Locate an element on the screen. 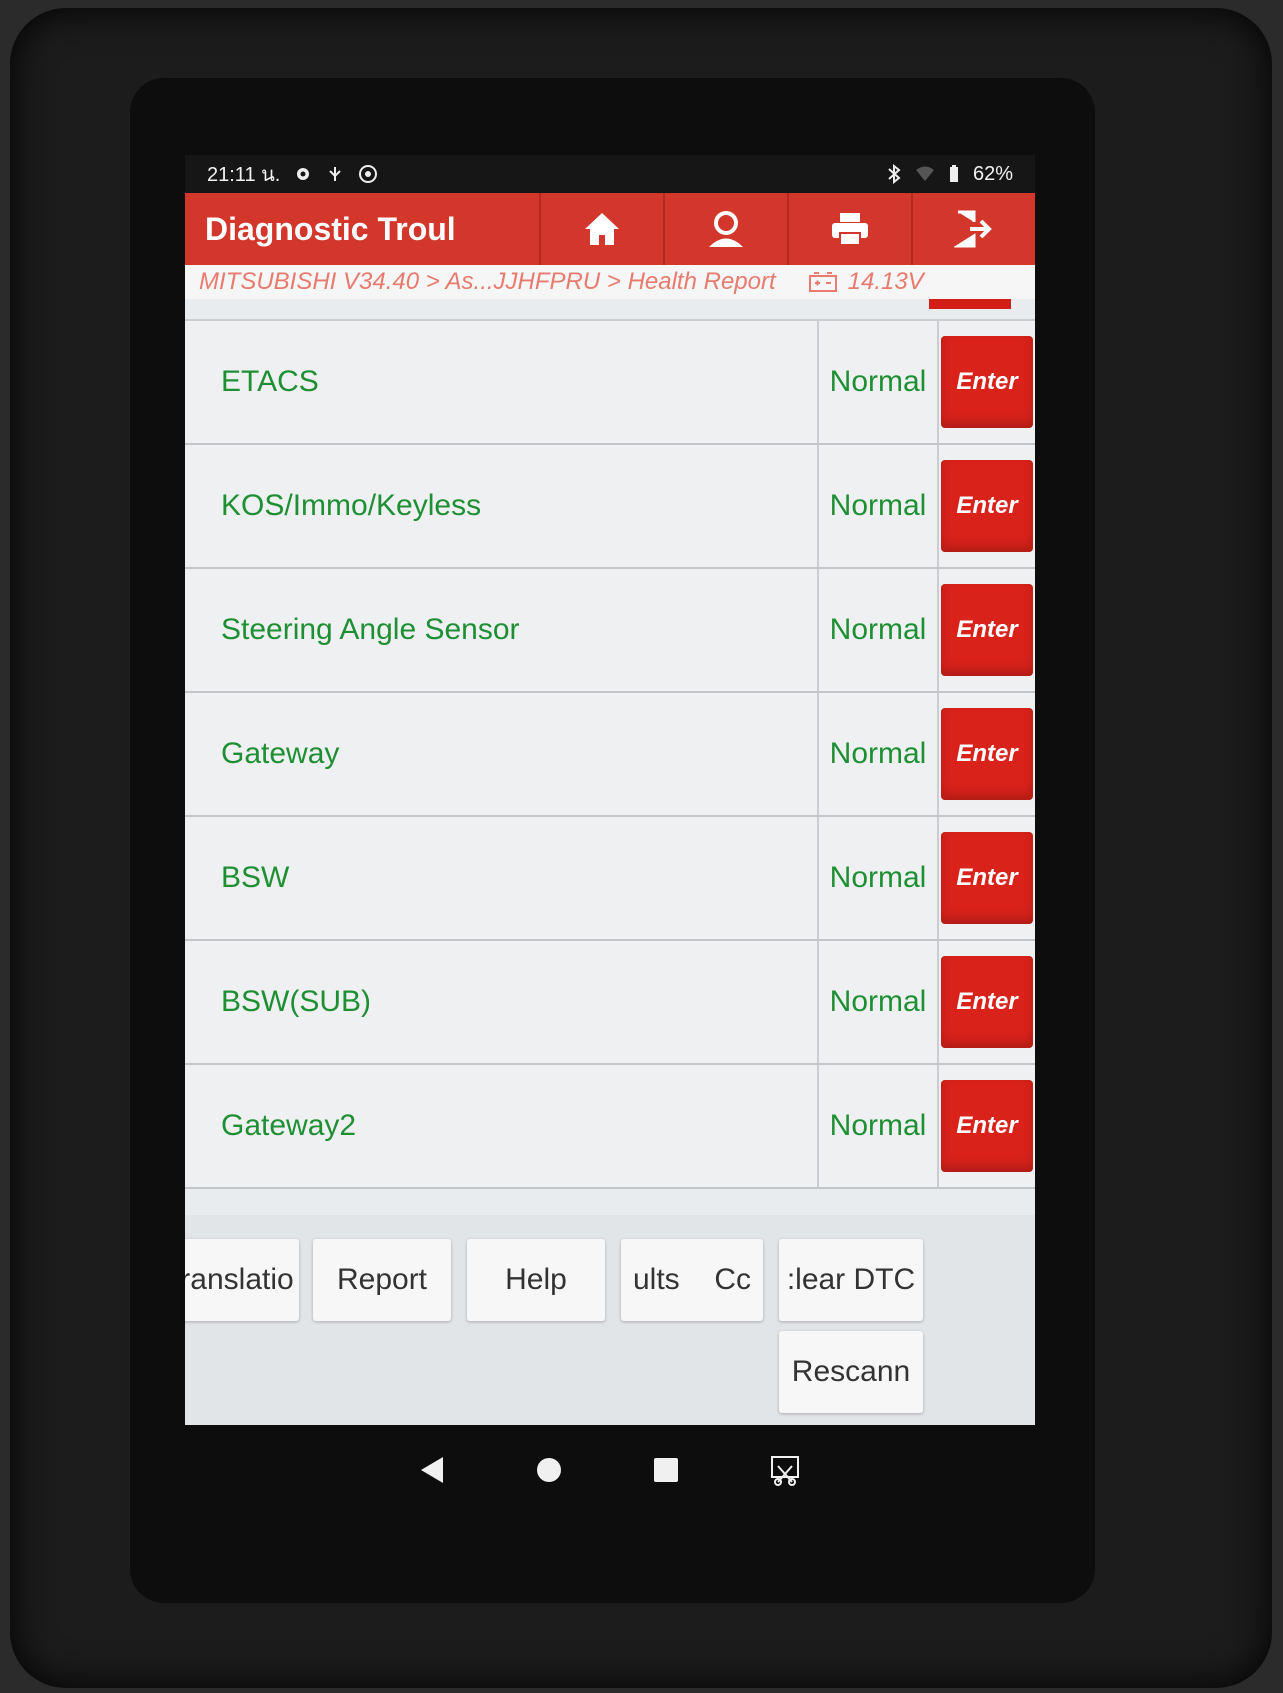 The image size is (1283, 1693). system-name: KOS/Immo/Keyless is located at coordinates (502, 506).